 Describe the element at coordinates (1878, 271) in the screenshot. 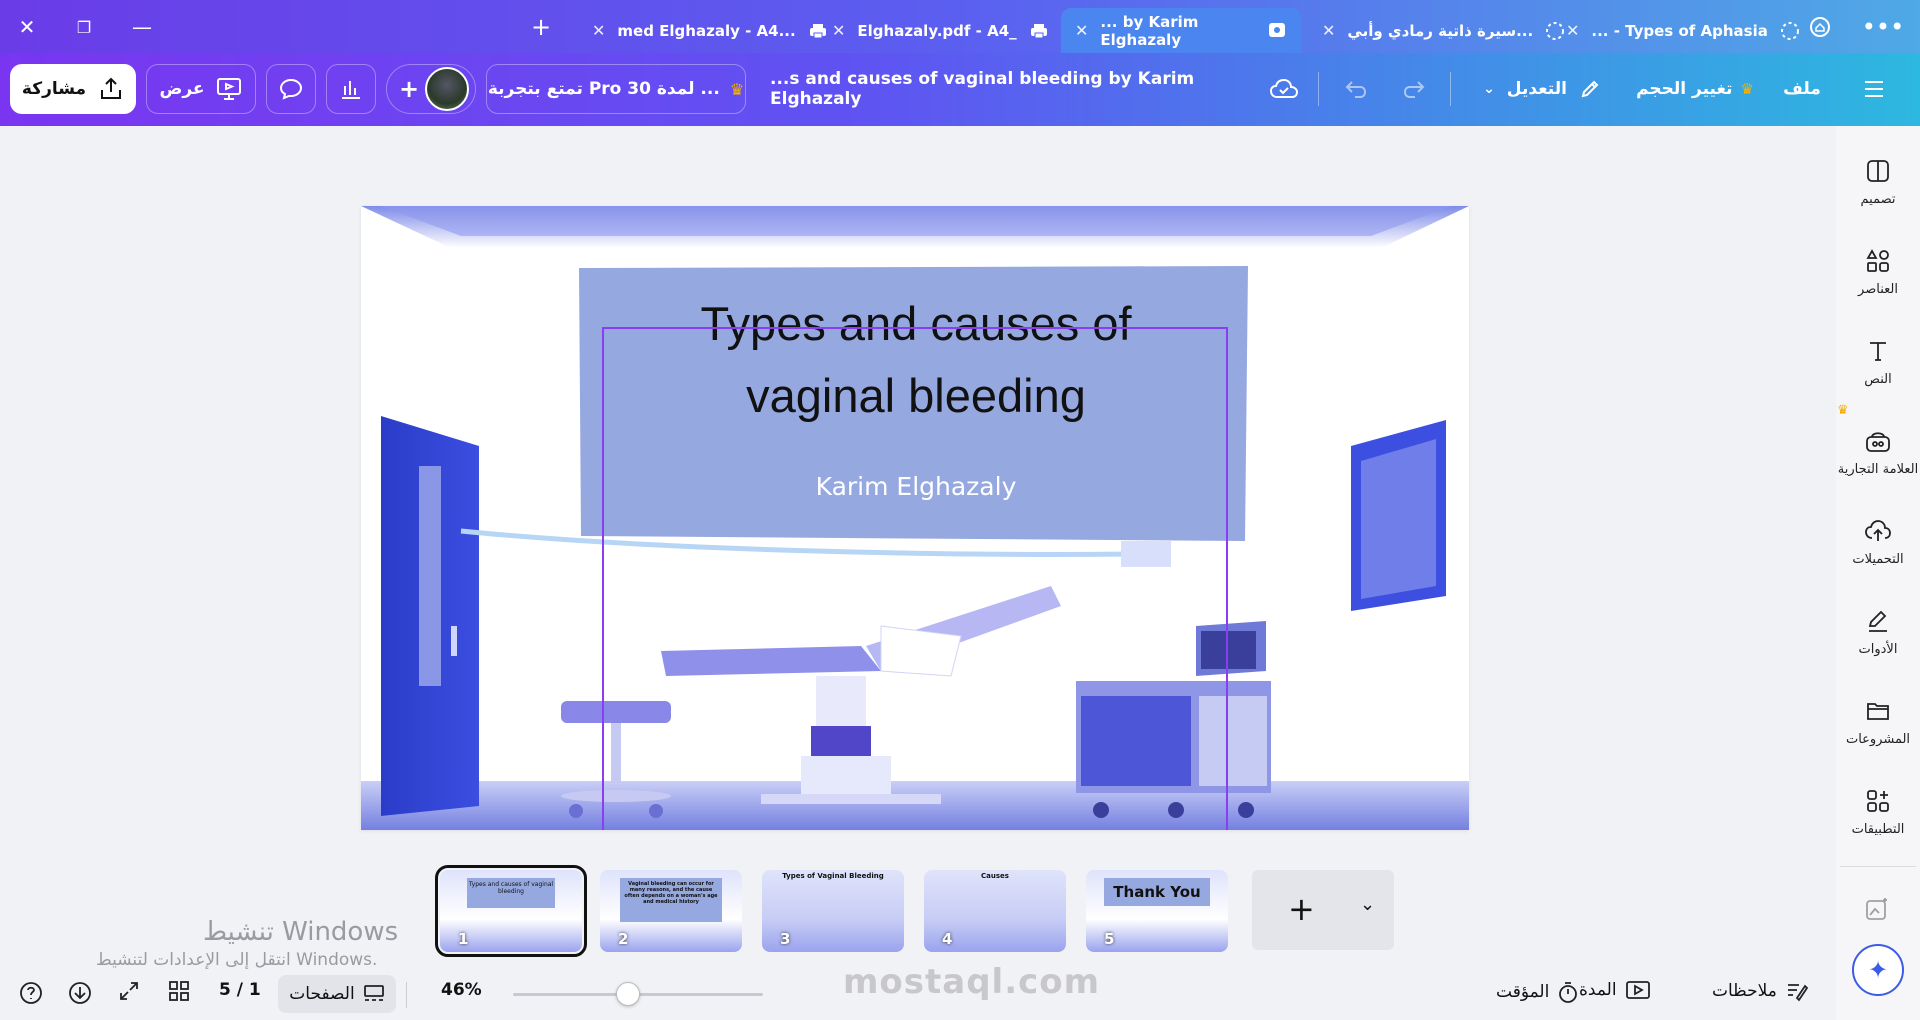

I see `rail-item-elements: العناصر` at that location.